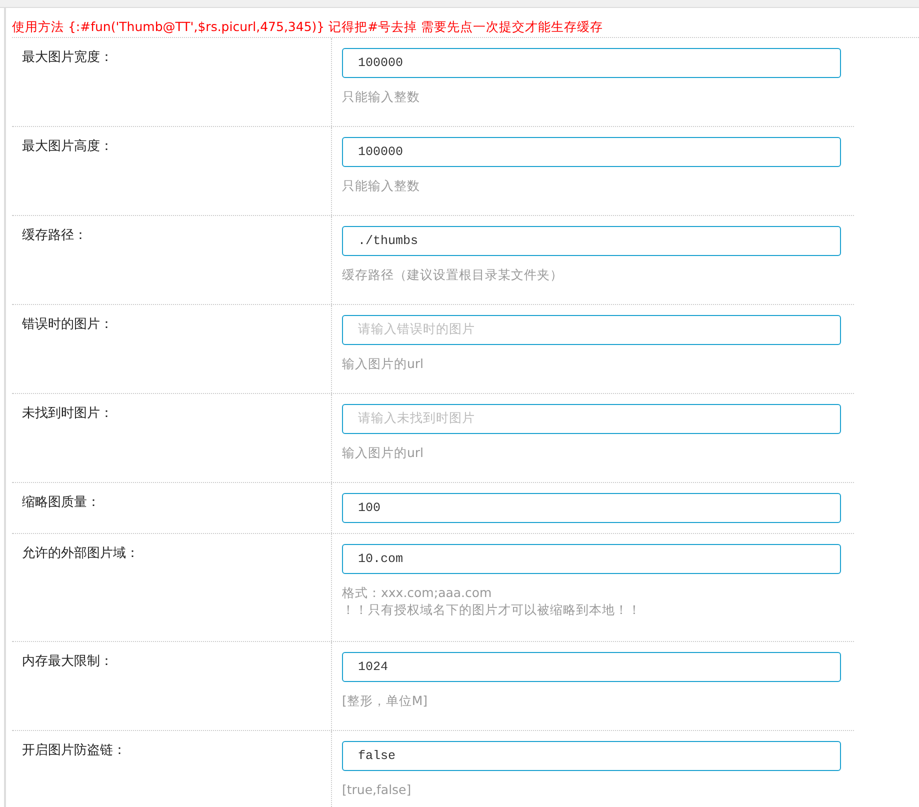  What do you see at coordinates (74, 750) in the screenshot?
I see `field-label: 开启图片防盗链：` at bounding box center [74, 750].